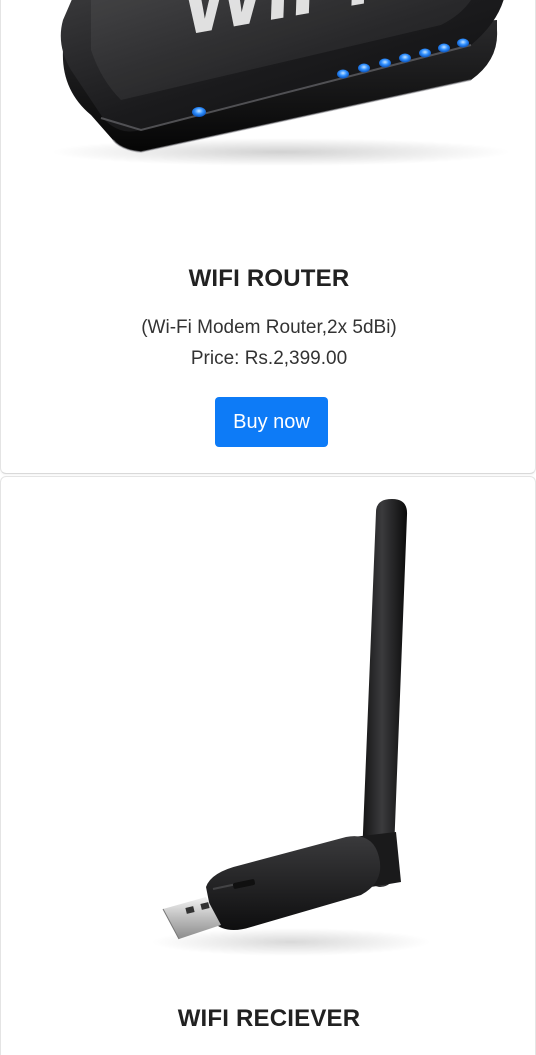 Image resolution: width=536 pixels, height=1055 pixels. I want to click on product-title: WIFI RECIEVER, so click(269, 1018).